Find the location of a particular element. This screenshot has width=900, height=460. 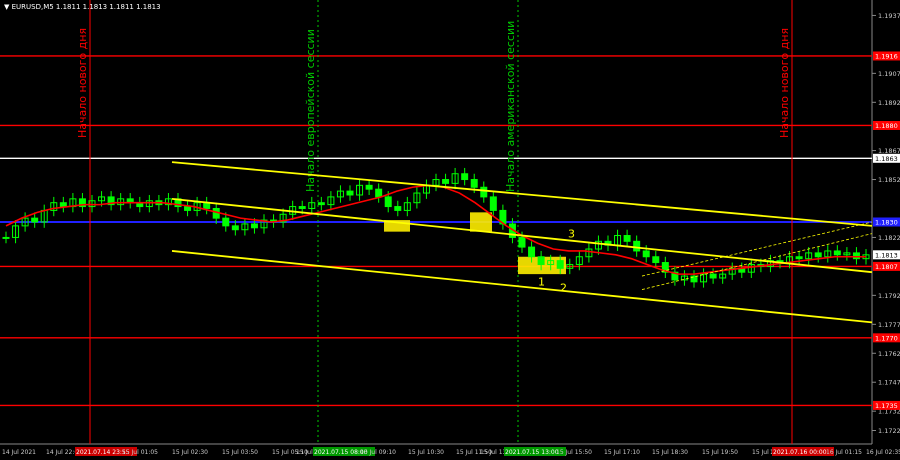

price-tag-label: 1.1880 is located at coordinates (886, 126).